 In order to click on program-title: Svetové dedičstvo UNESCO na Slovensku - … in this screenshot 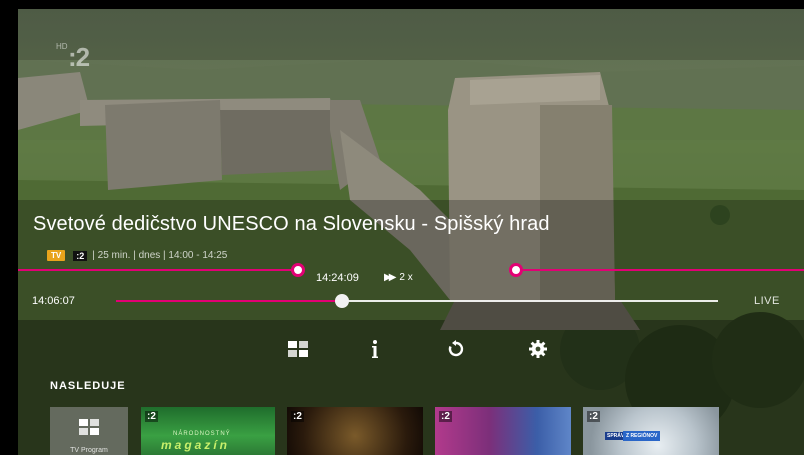, I will do `click(291, 224)`.